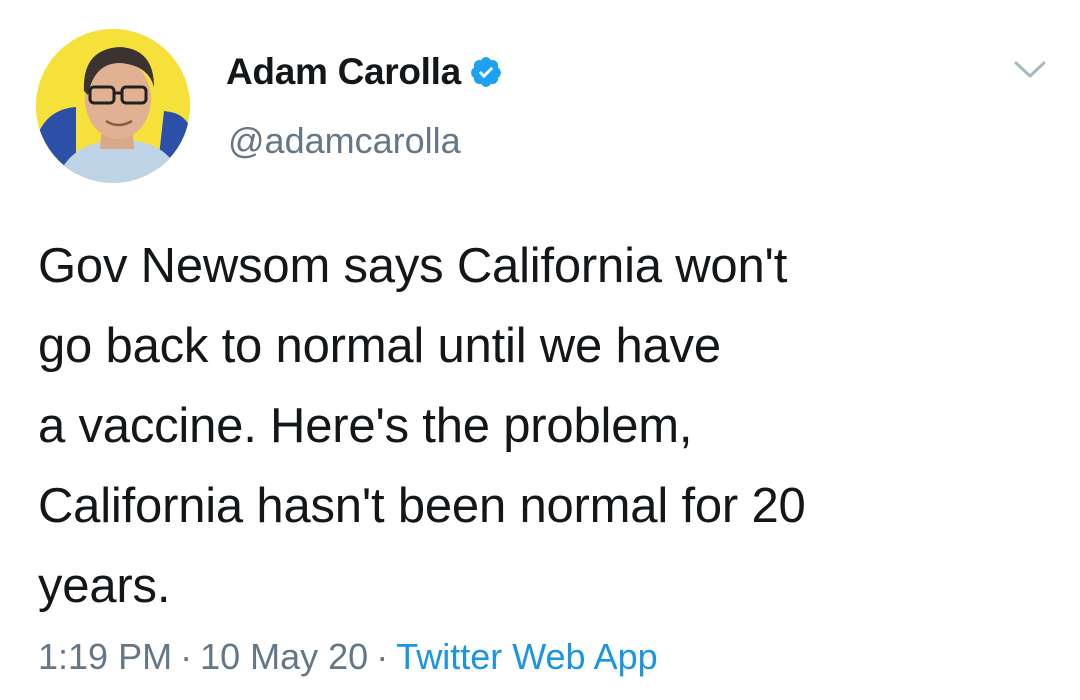  Describe the element at coordinates (422, 506) in the screenshot. I see `tweet-line: California hasn't been normal for 20` at that location.